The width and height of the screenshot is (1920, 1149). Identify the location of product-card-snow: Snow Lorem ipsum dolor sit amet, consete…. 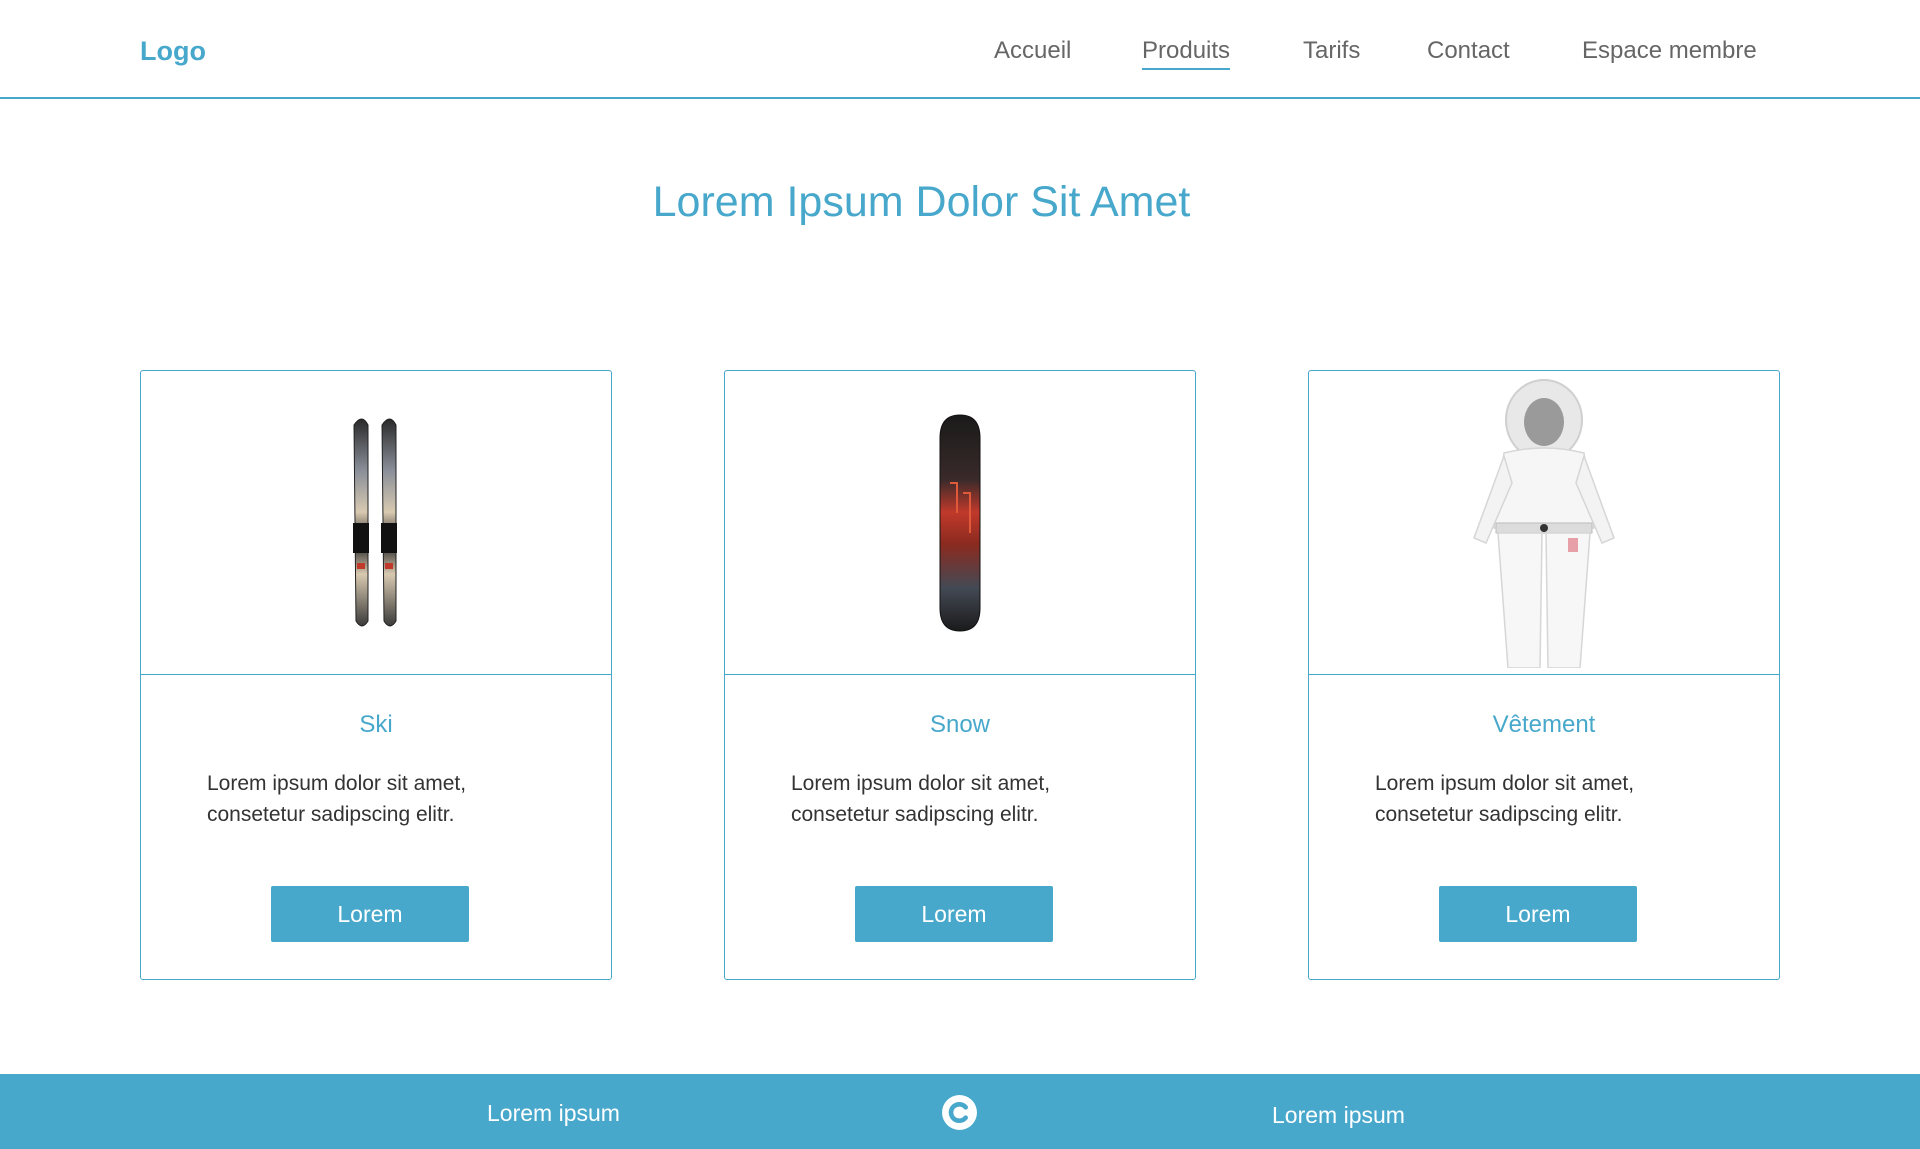
(960, 675).